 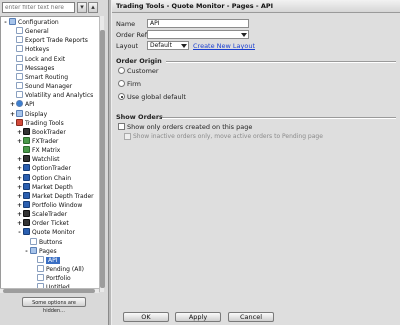 What do you see at coordinates (139, 117) in the screenshot?
I see `show-orders-title: Show Orders` at bounding box center [139, 117].